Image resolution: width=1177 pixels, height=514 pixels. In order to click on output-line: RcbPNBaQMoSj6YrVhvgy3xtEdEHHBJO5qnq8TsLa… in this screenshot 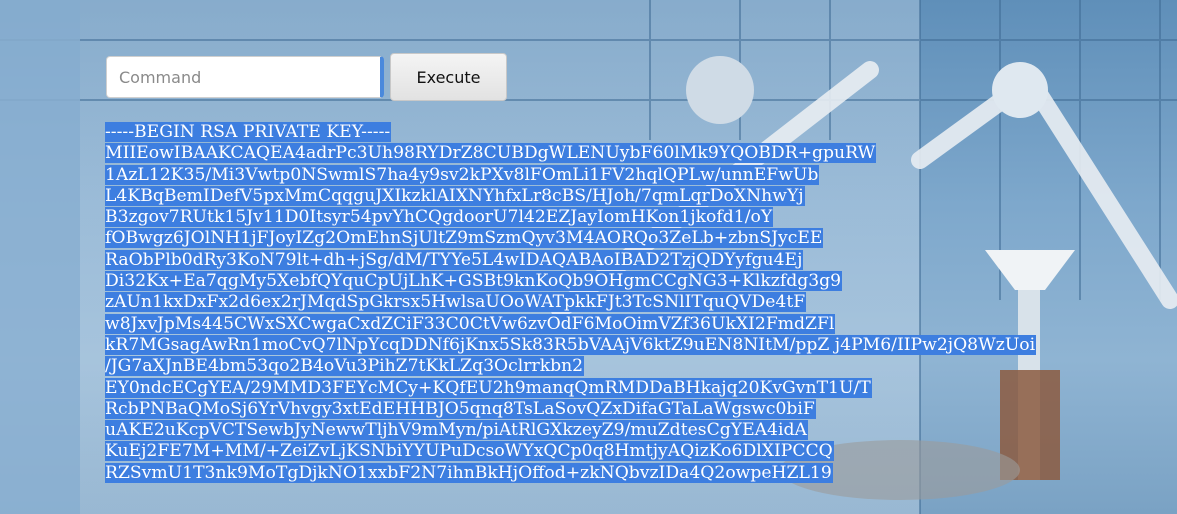, I will do `click(460, 408)`.